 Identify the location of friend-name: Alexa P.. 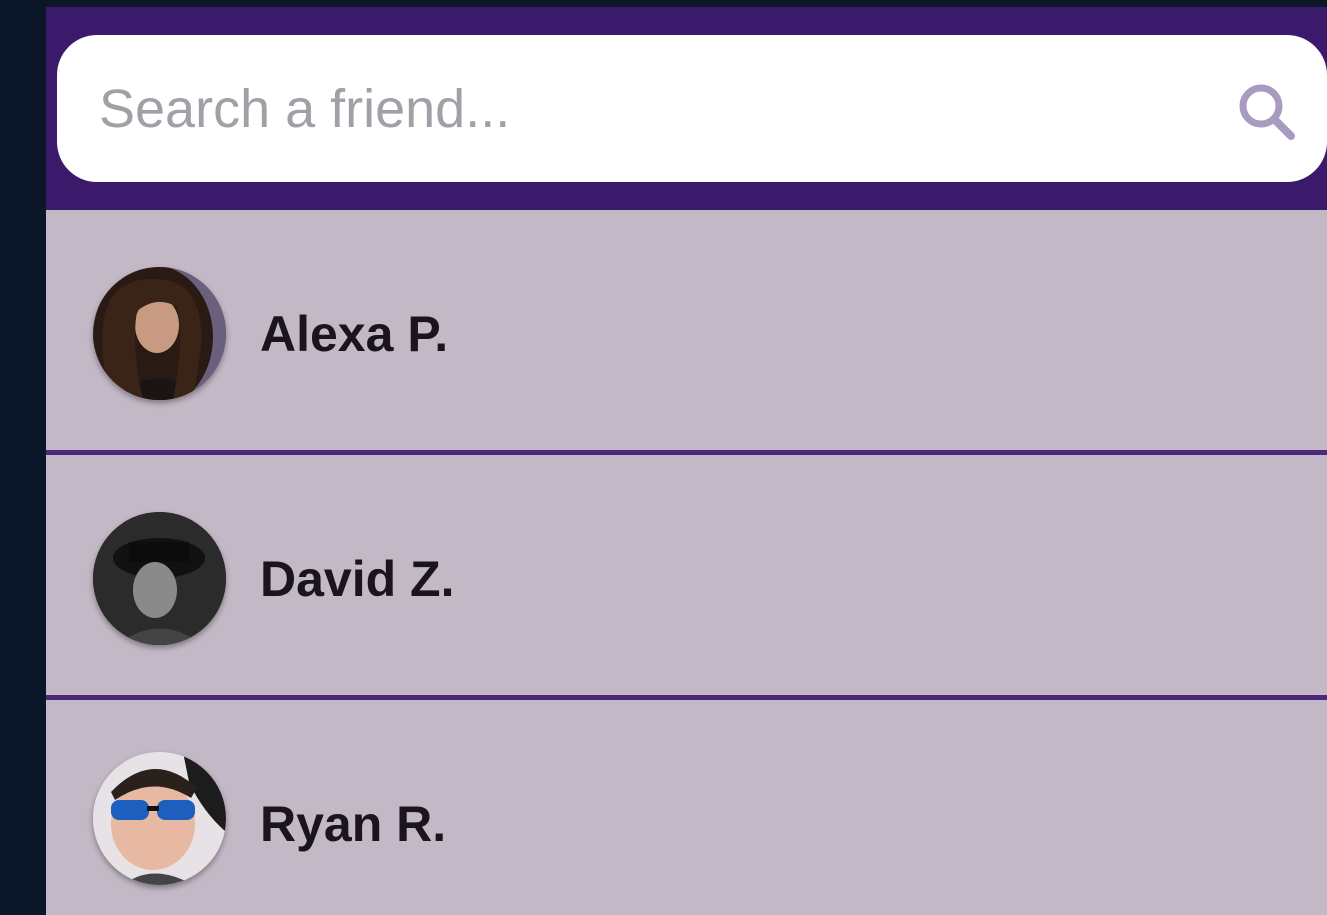
(354, 334).